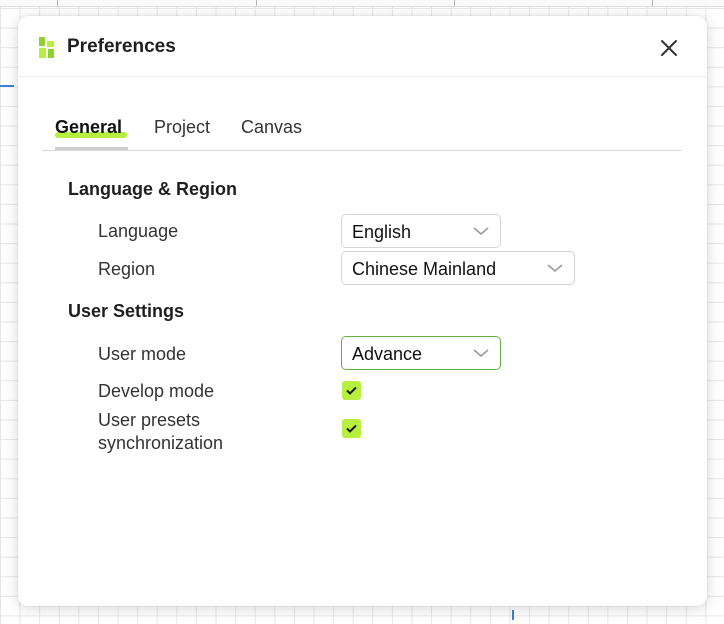  I want to click on language-label: Language, so click(138, 231).